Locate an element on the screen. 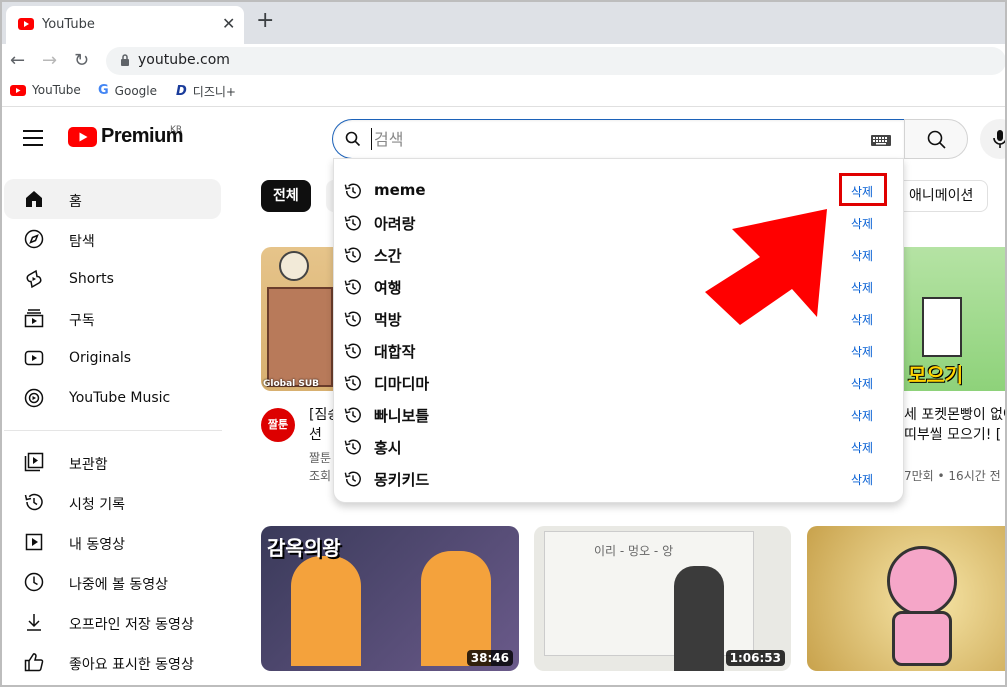 The height and width of the screenshot is (687, 1007). channel-name: 짤툰 is located at coordinates (320, 457).